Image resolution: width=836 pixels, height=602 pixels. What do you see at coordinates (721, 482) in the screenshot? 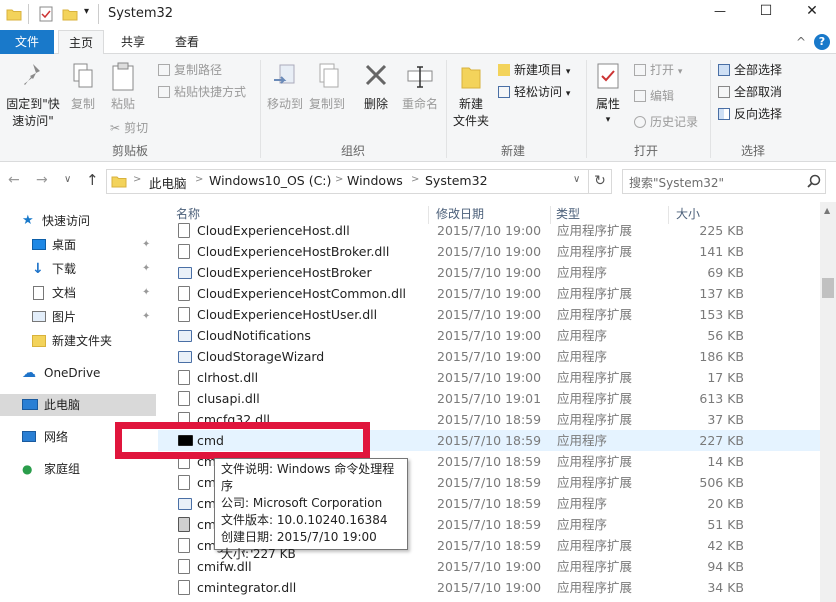
I see `file-size: 506 KB` at bounding box center [721, 482].